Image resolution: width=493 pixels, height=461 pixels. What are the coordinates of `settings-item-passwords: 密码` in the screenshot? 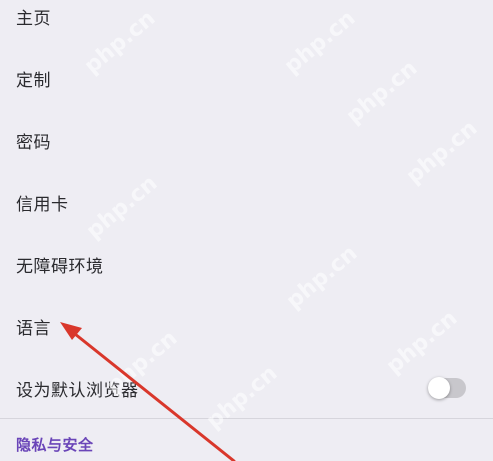 It's located at (246, 140).